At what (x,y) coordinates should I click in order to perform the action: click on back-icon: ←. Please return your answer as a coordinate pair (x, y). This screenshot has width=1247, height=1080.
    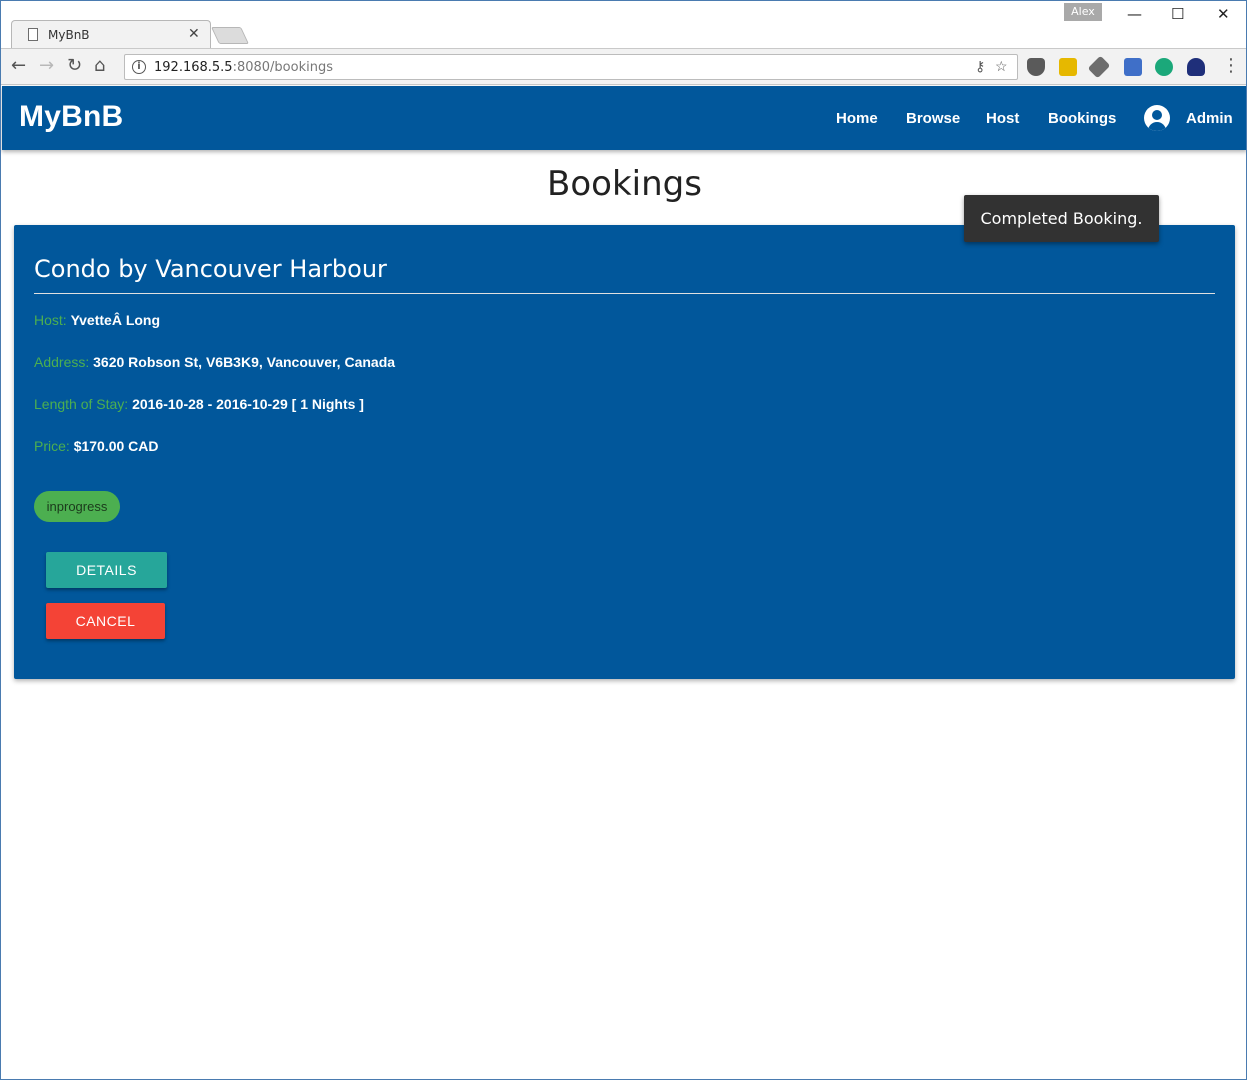
    Looking at the image, I should click on (18, 65).